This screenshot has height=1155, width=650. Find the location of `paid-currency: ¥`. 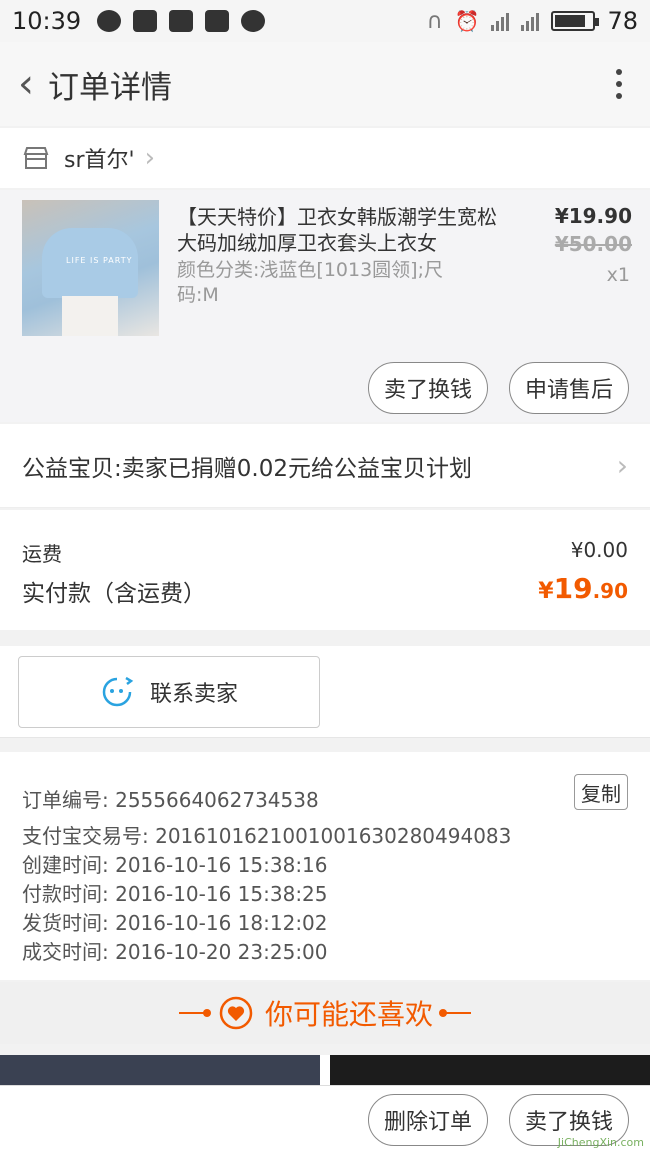

paid-currency: ¥ is located at coordinates (546, 591).